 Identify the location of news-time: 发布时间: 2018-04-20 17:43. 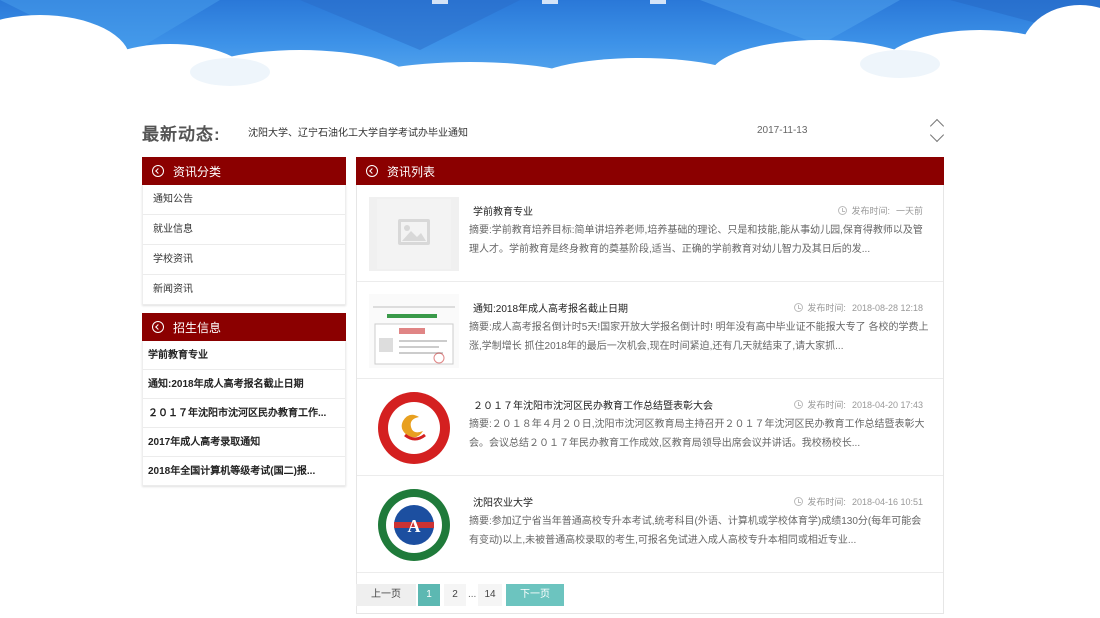
(858, 404).